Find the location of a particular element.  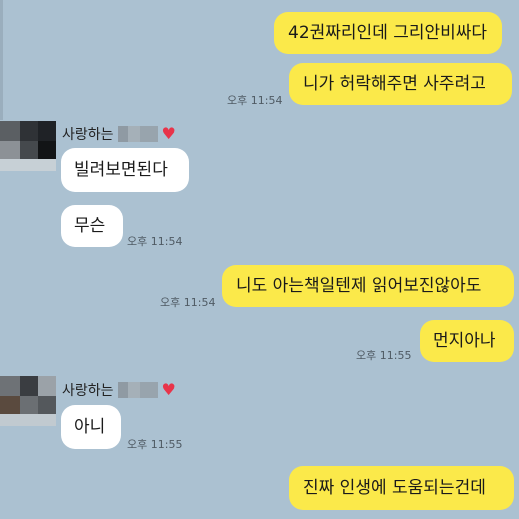

message-text: 무슨 is located at coordinates (90, 226).